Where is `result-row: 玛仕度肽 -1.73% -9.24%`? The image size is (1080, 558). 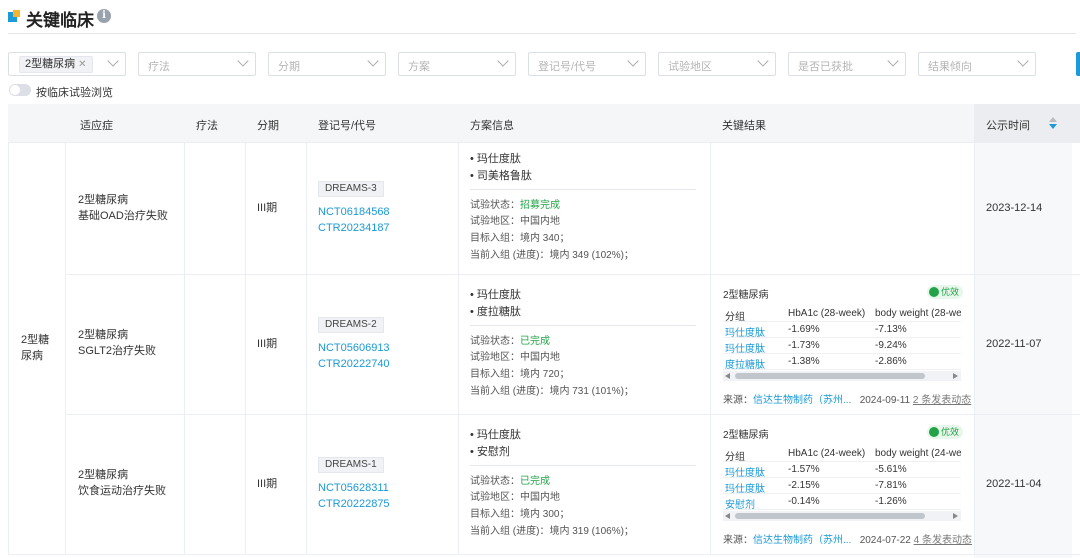 result-row: 玛仕度肽 -1.73% -9.24% is located at coordinates (842, 346).